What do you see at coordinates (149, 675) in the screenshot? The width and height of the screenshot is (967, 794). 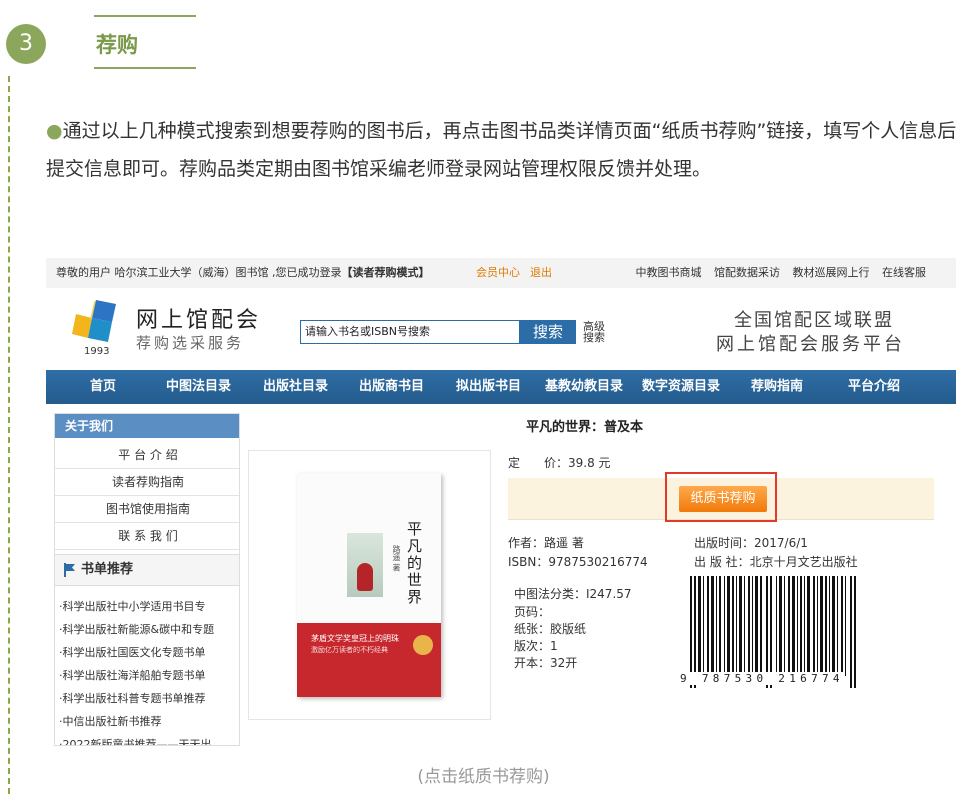 I see `book-list-item: ·科学出版社海洋船舶专题书单` at bounding box center [149, 675].